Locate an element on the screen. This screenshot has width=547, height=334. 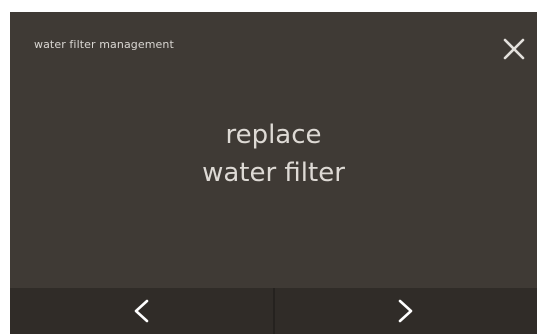
next-button is located at coordinates (404, 311).